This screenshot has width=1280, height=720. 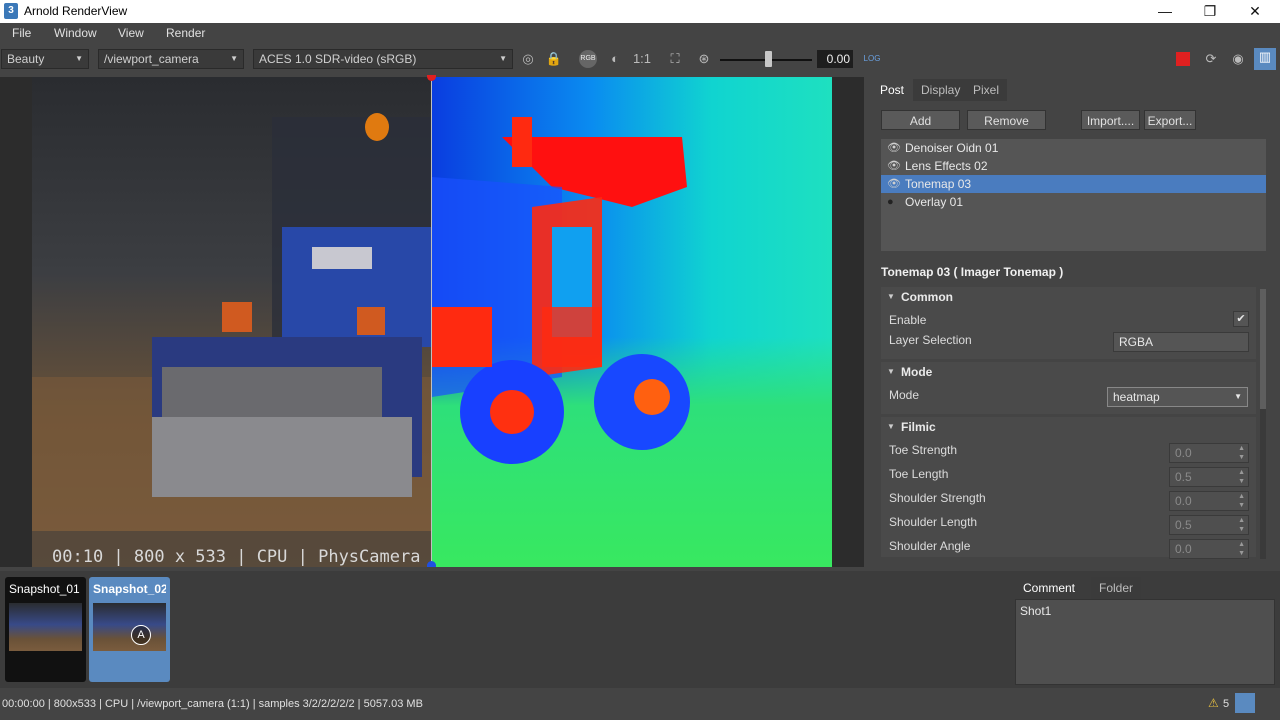 I want to click on imager-item: 👁 Lens Effects 02, so click(x=1073, y=166).